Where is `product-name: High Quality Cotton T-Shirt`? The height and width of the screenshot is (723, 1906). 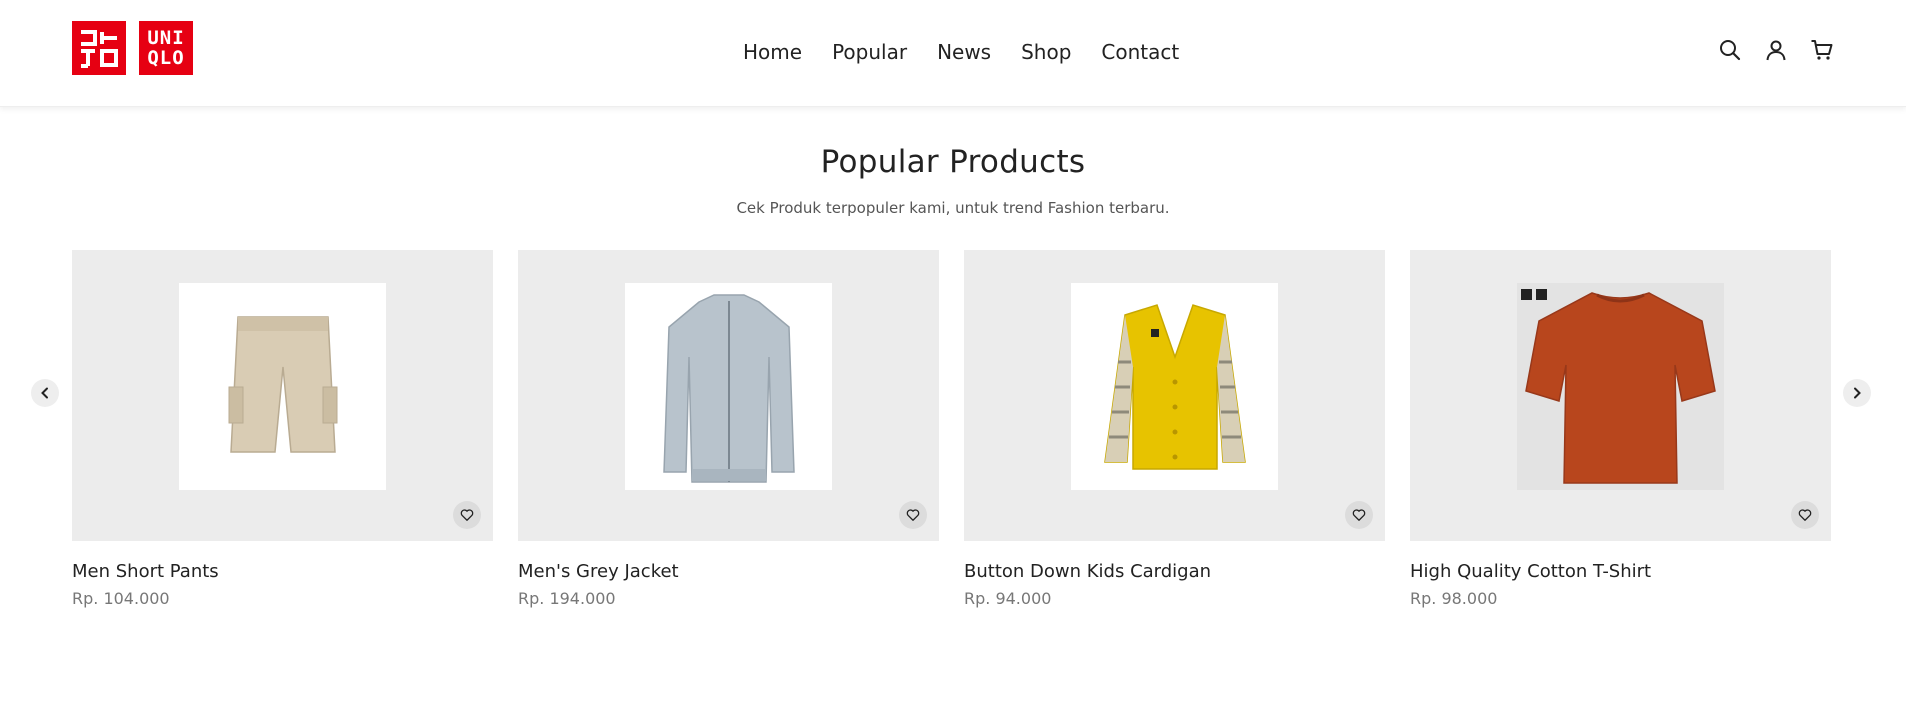
product-name: High Quality Cotton T-Shirt is located at coordinates (1620, 571).